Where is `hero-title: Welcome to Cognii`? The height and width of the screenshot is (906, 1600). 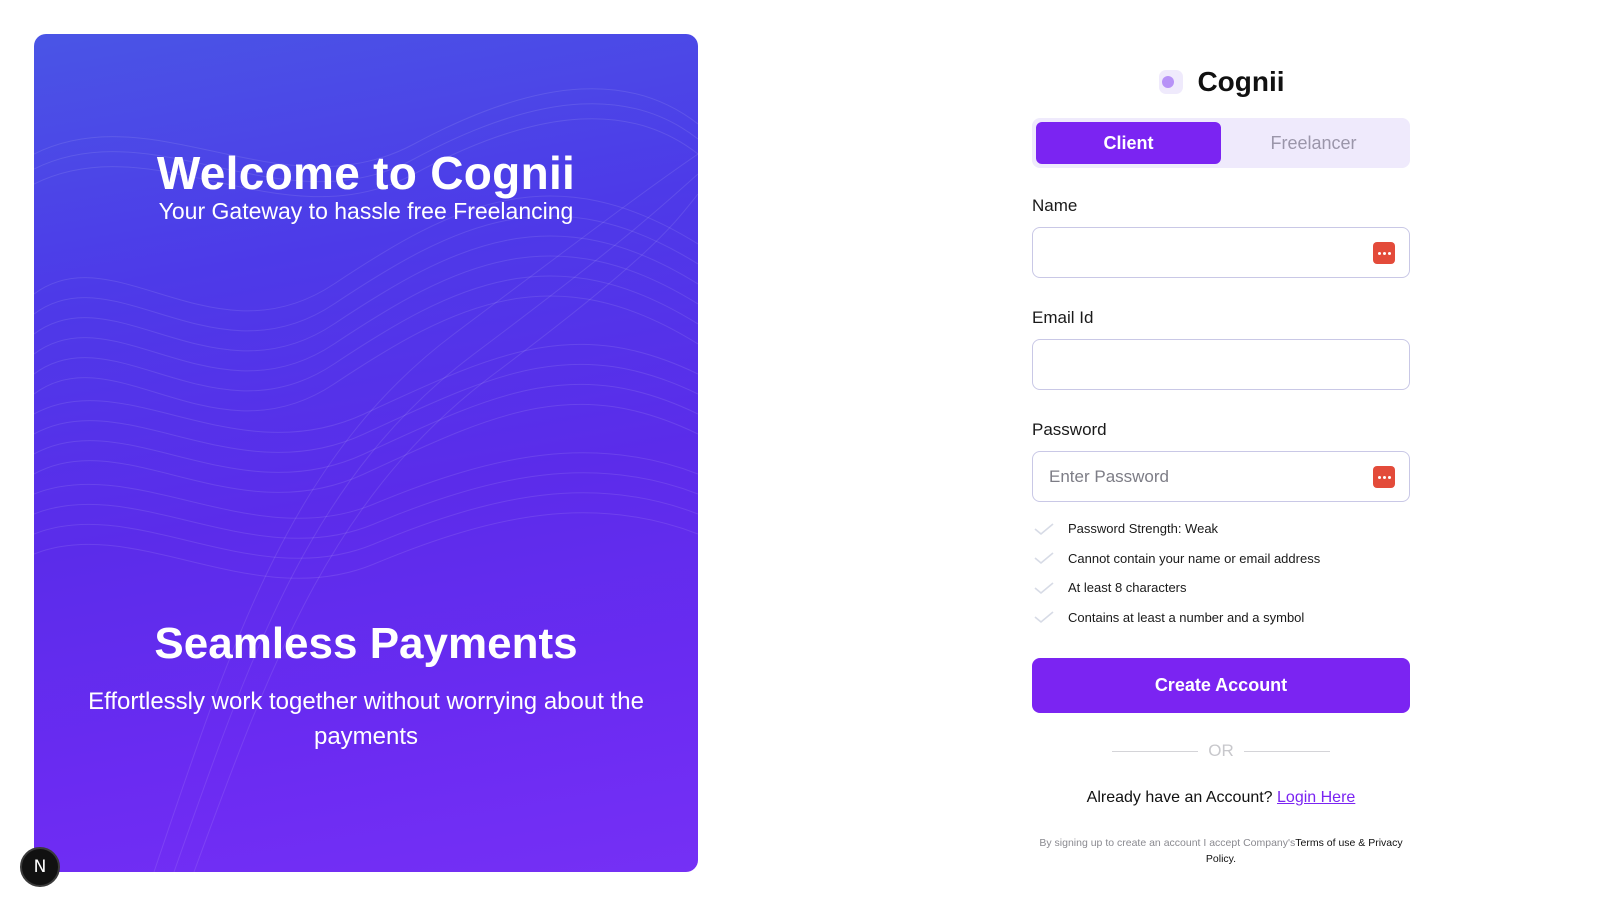
hero-title: Welcome to Cognii is located at coordinates (366, 173).